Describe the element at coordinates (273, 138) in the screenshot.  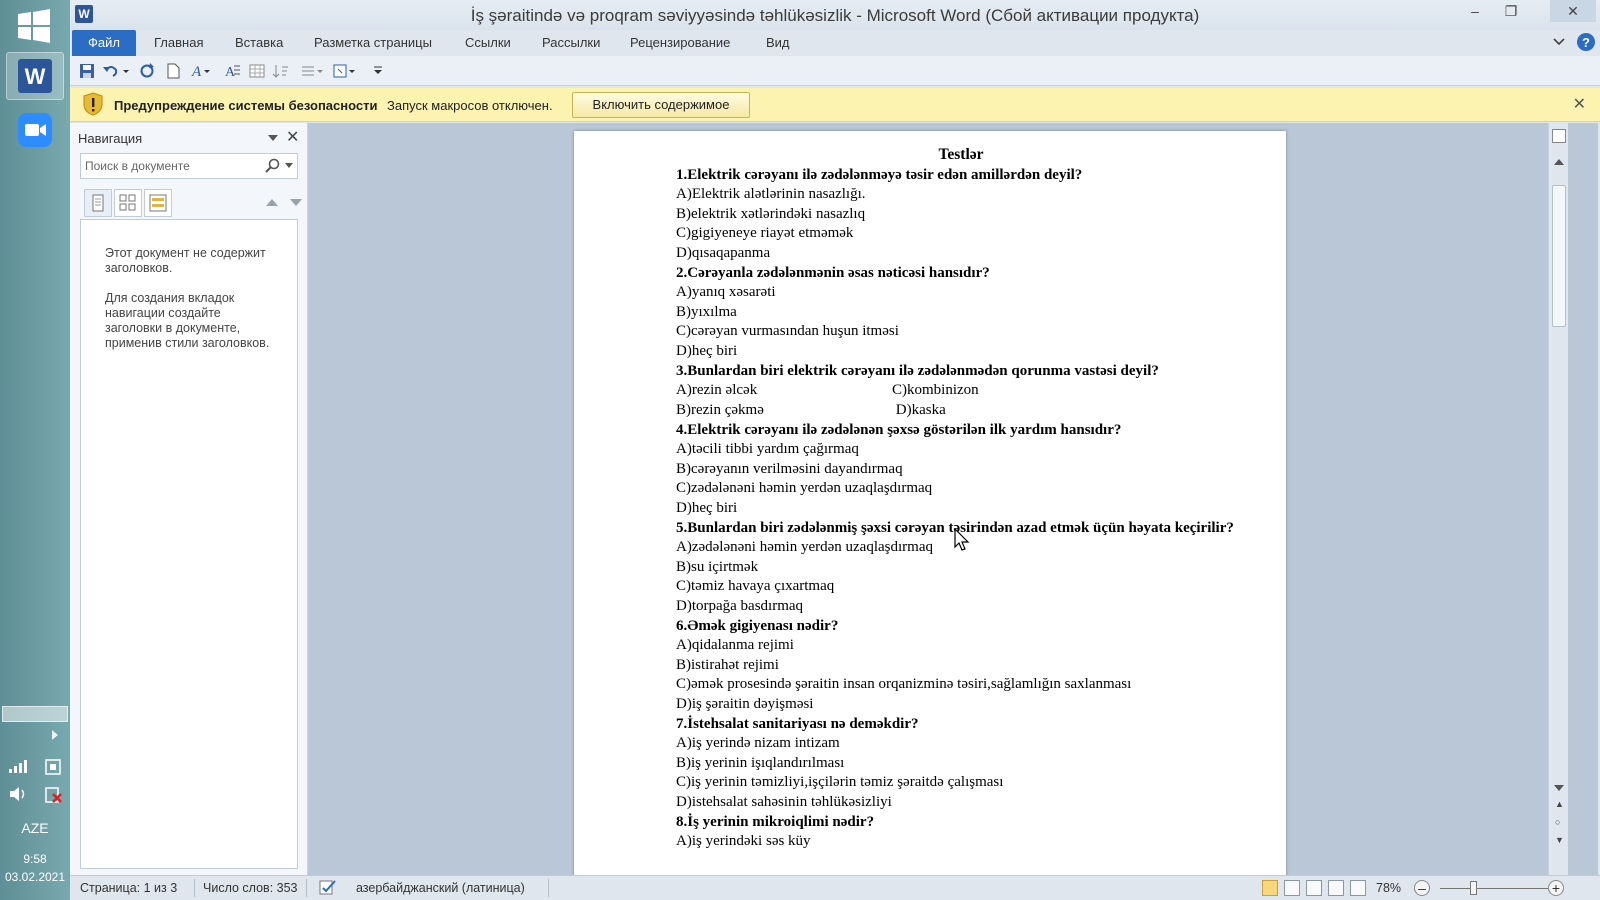
I see `nav-options-dropdown-icon` at that location.